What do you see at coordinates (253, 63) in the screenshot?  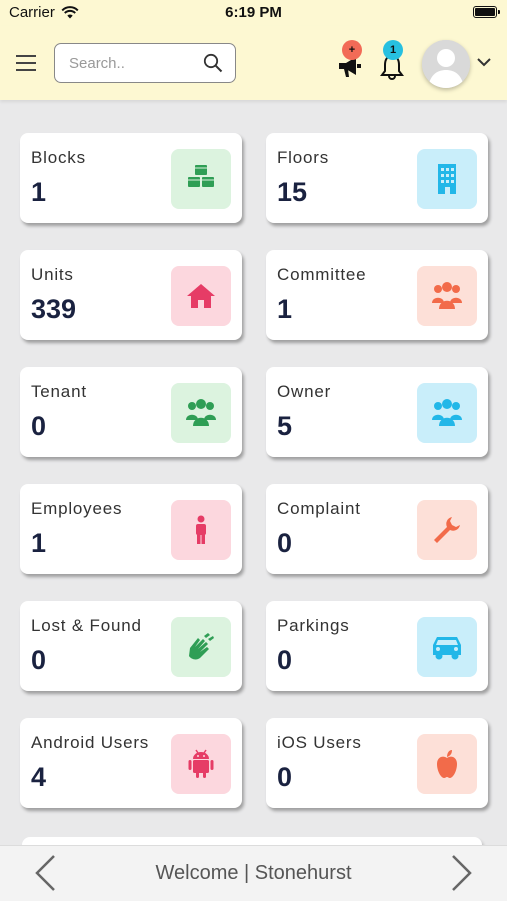 I see `app-header: + 1` at bounding box center [253, 63].